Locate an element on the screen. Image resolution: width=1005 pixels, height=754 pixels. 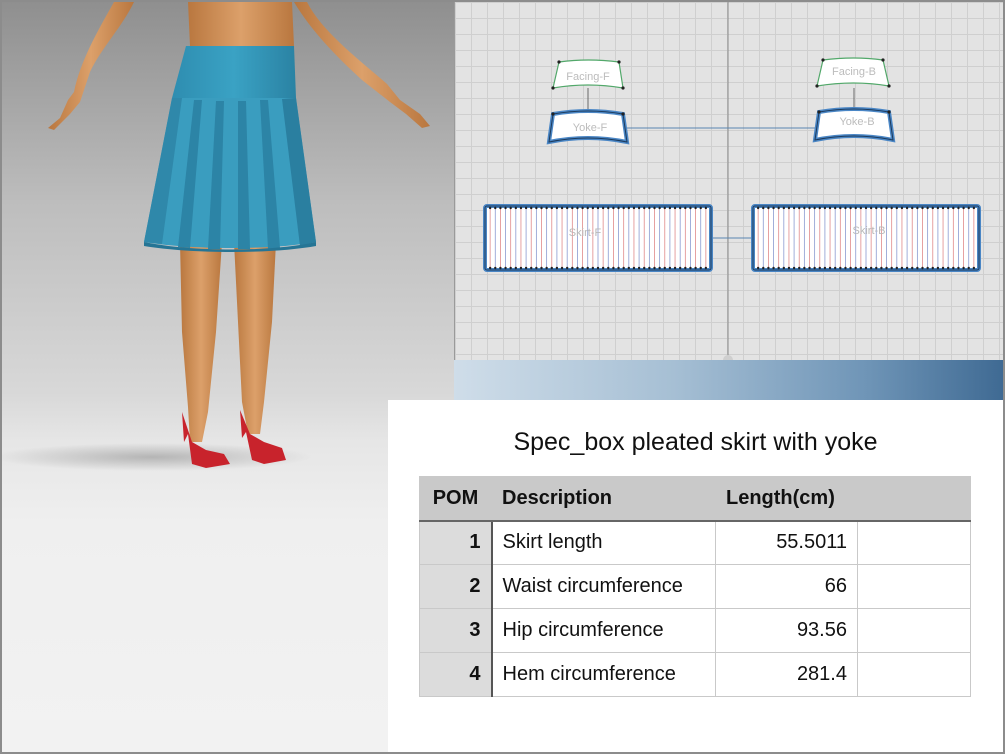
cell-pom: 2 is located at coordinates (456, 586).